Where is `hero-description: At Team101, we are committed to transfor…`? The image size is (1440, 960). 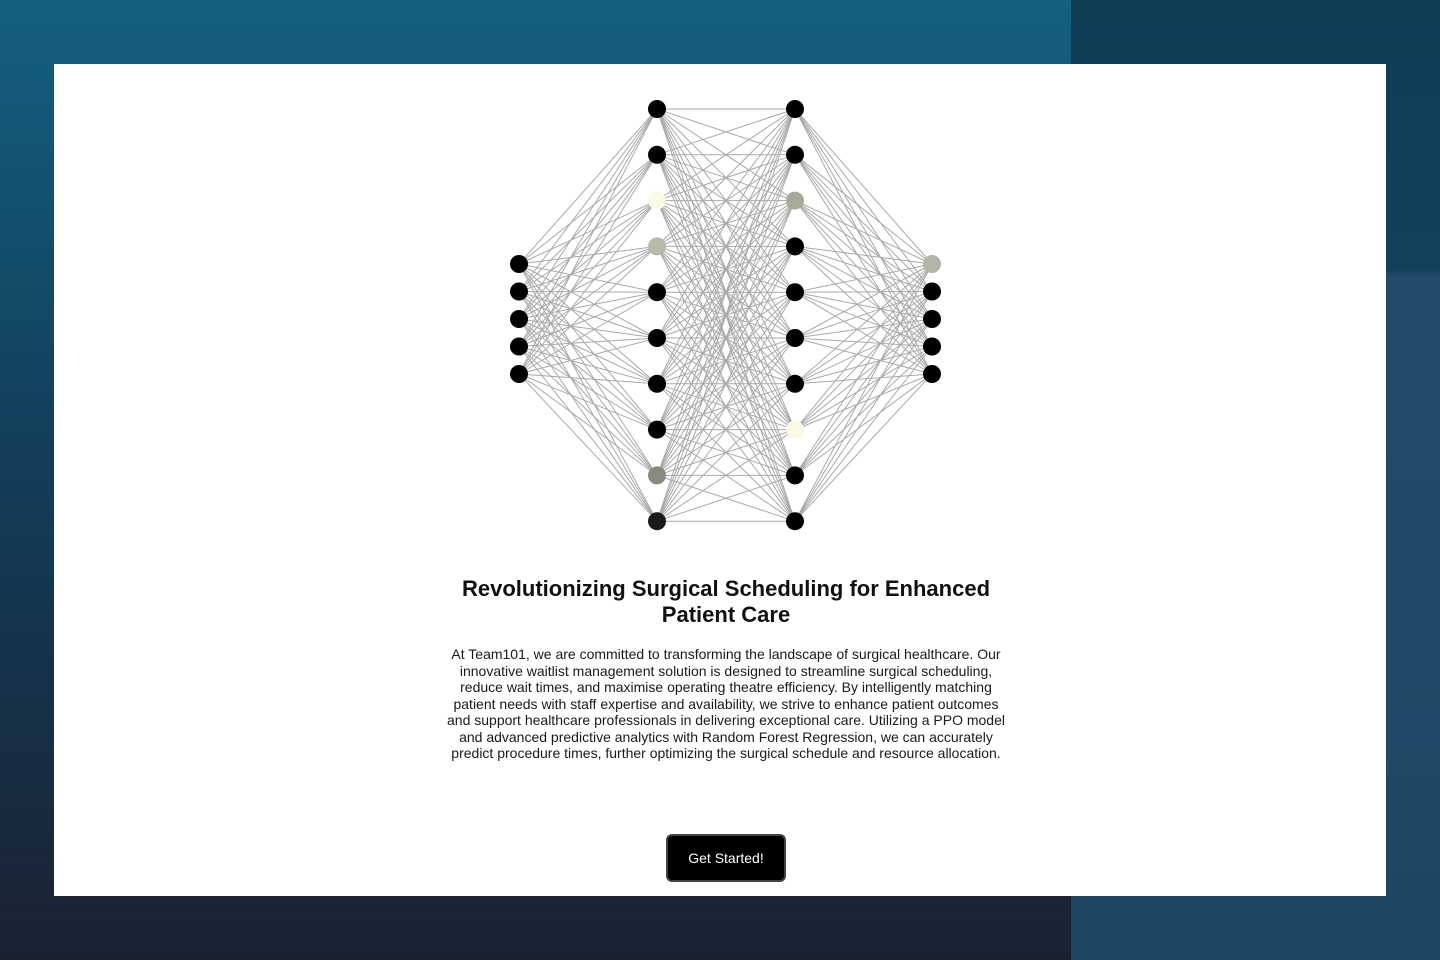
hero-description: At Team101, we are committed to transfor… is located at coordinates (726, 703).